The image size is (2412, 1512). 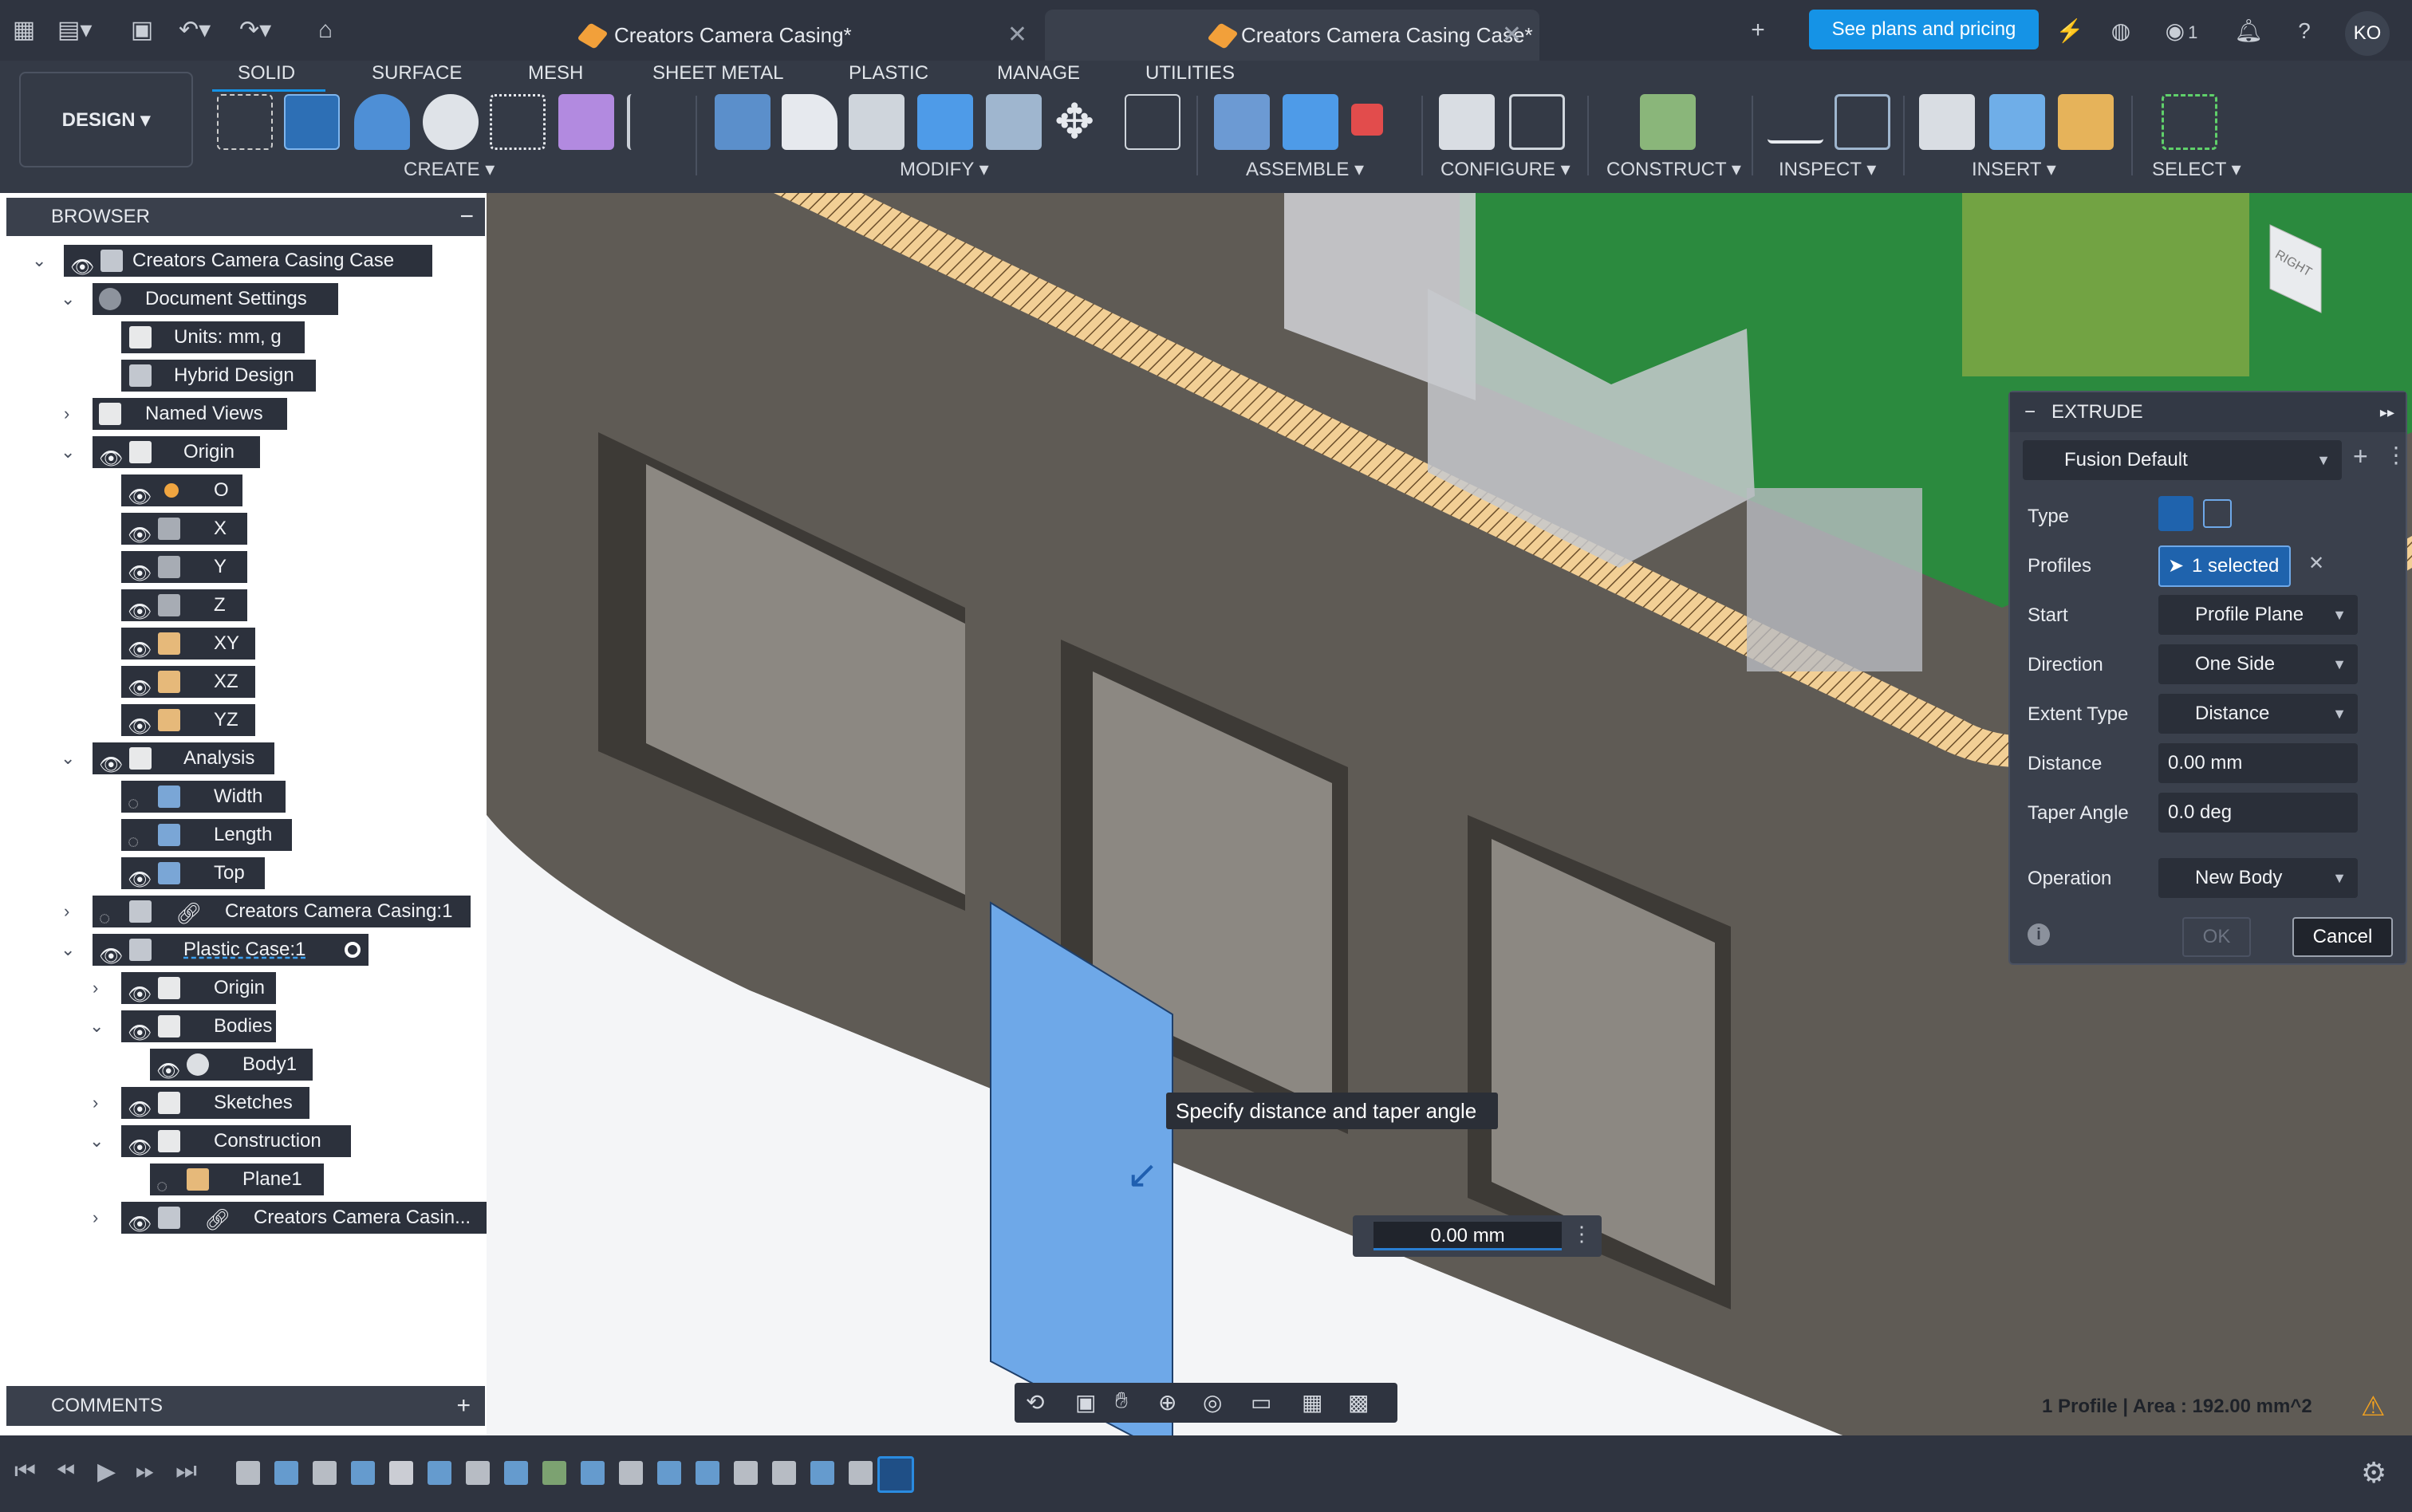 What do you see at coordinates (2224, 566) in the screenshot?
I see `profiles-select: ➤ 1 selected` at bounding box center [2224, 566].